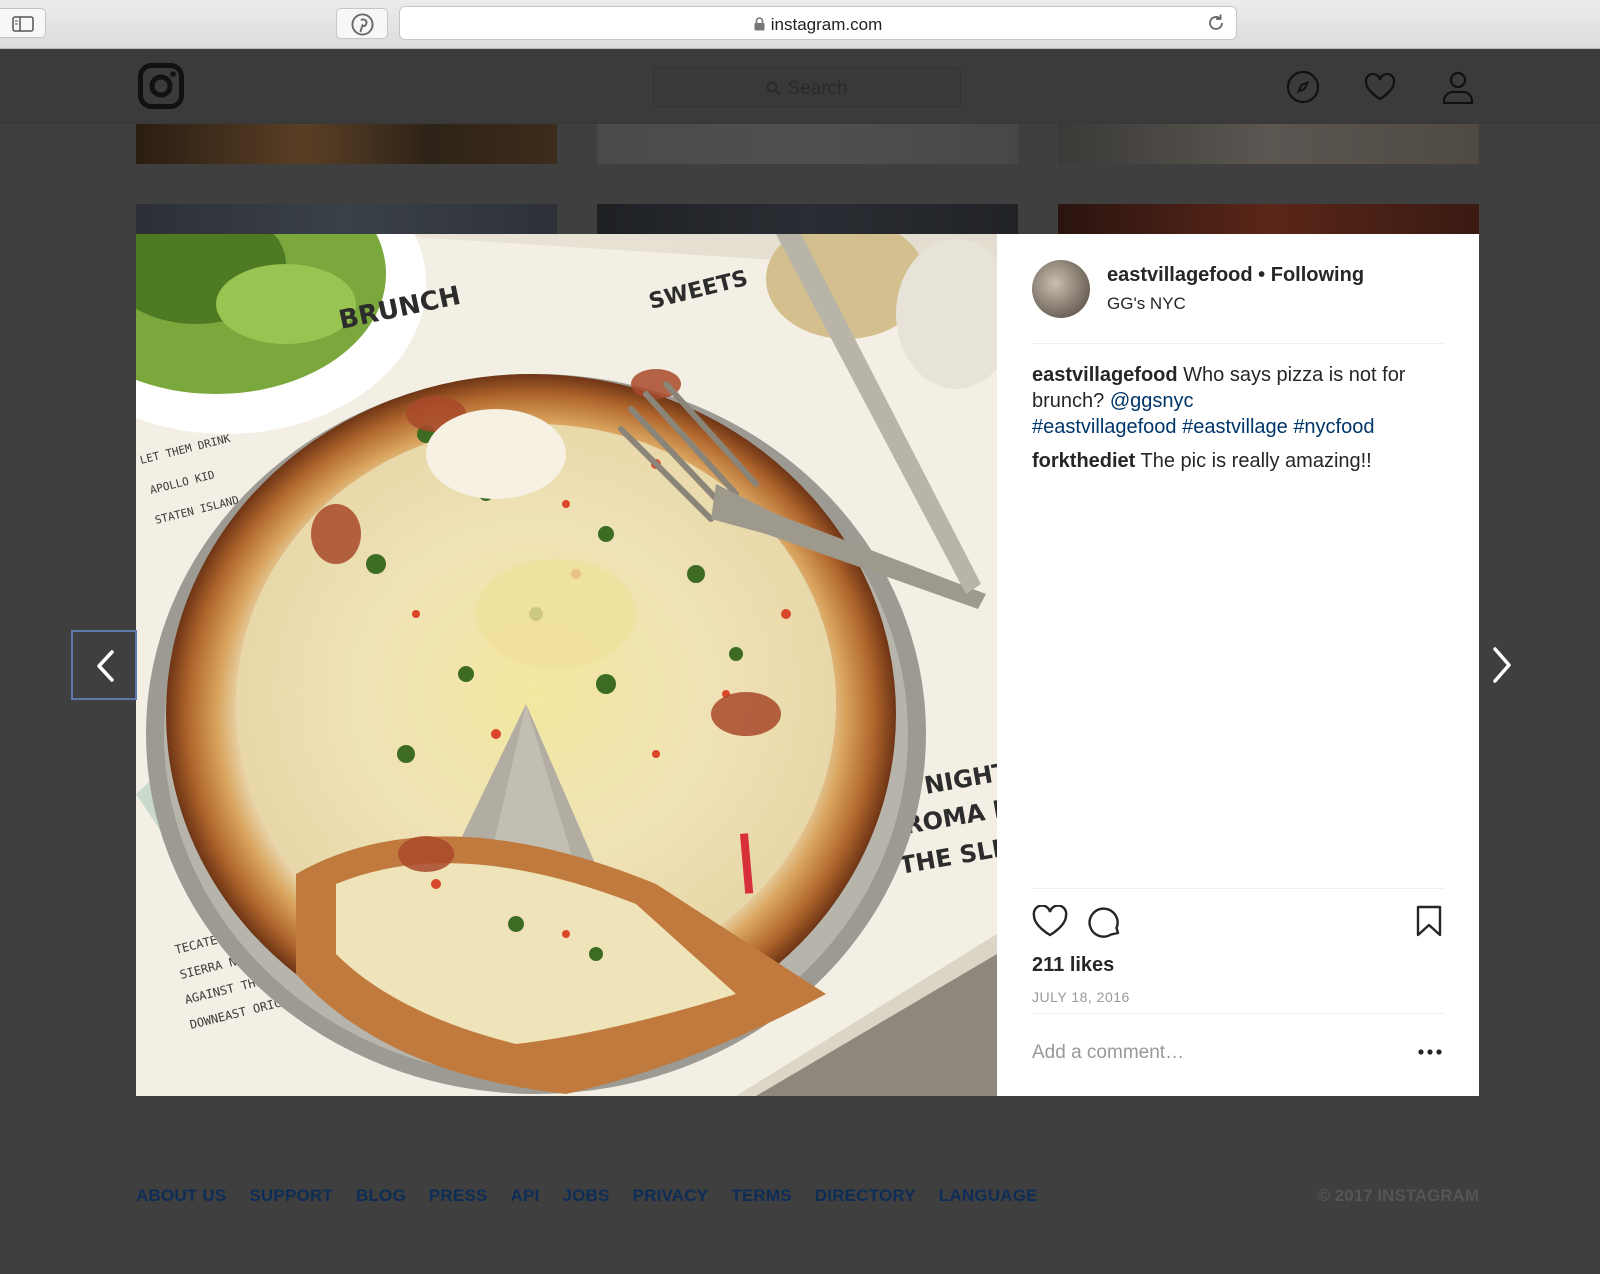 The width and height of the screenshot is (1600, 1274). Describe the element at coordinates (1180, 275) in the screenshot. I see `post-username: eastvillagefood` at that location.